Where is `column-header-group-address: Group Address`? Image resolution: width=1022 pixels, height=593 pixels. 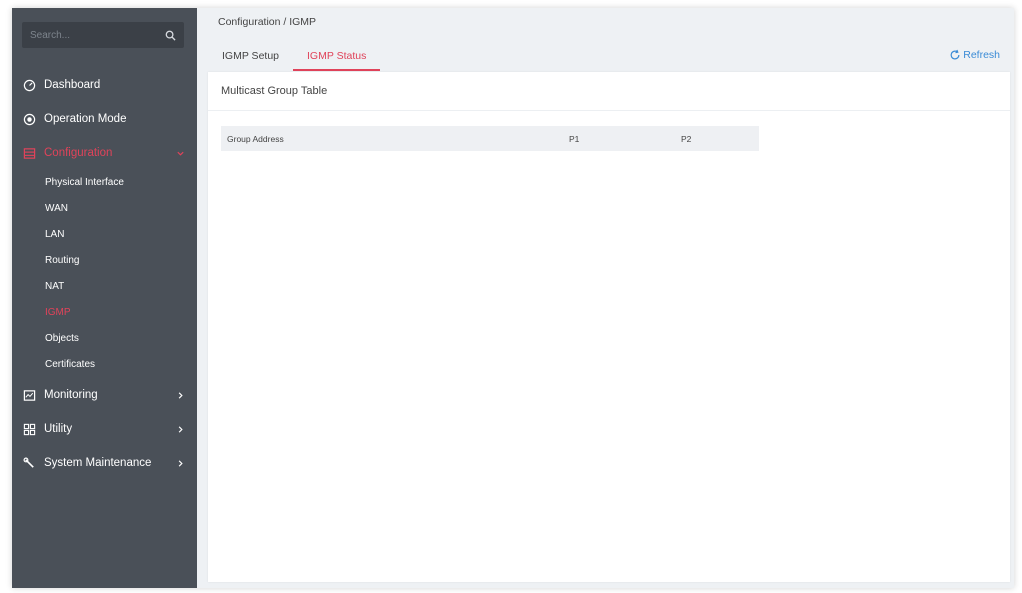
column-header-group-address: Group Address is located at coordinates (392, 138).